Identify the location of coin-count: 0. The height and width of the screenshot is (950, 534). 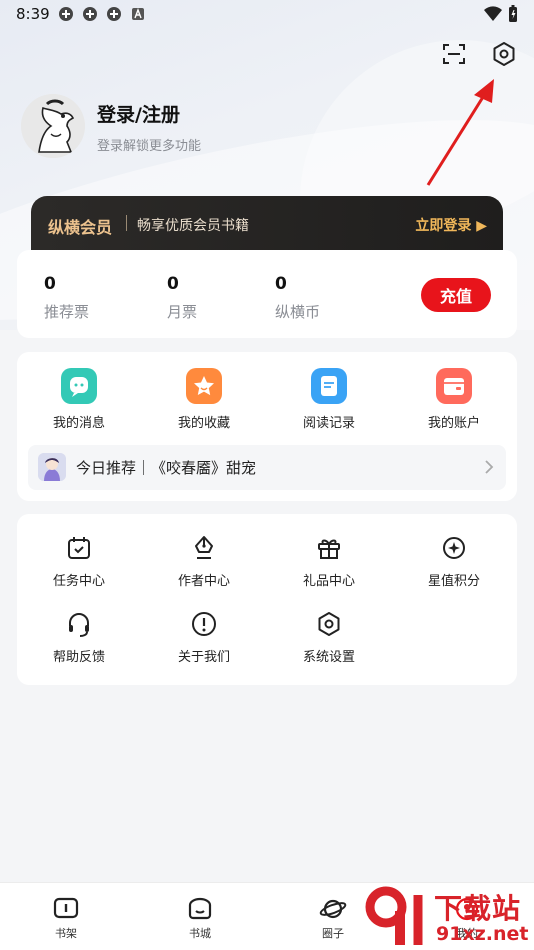
(281, 284).